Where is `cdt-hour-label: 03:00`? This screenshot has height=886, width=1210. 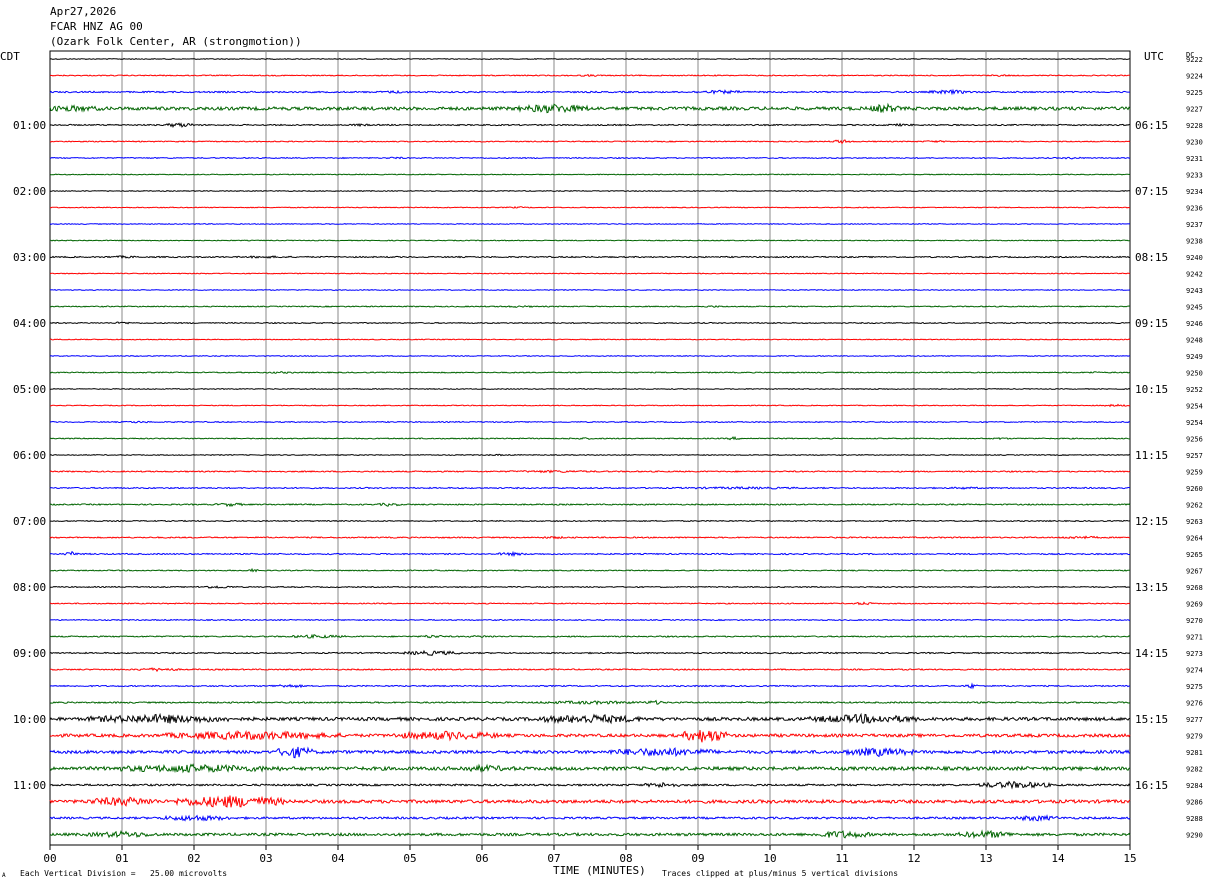
cdt-hour-label: 03:00 is located at coordinates (29, 257).